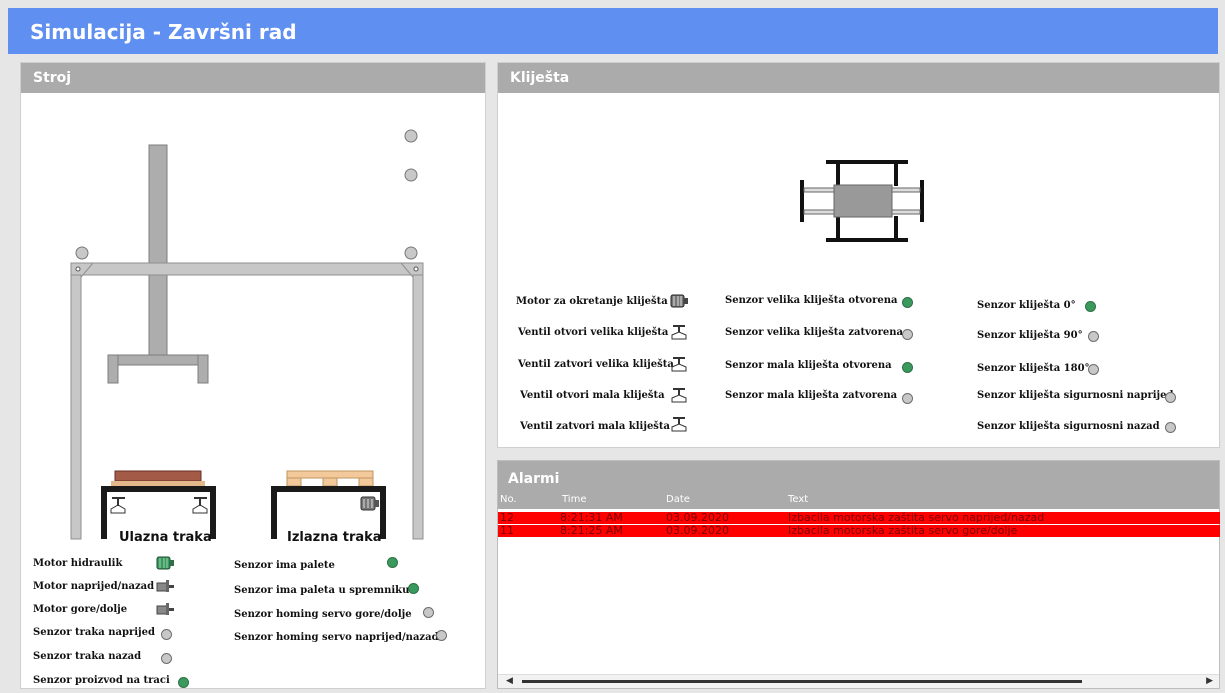 This screenshot has width=1225, height=693. What do you see at coordinates (540, 78) in the screenshot?
I see `kljesta-panel-title: Kliješta` at bounding box center [540, 78].